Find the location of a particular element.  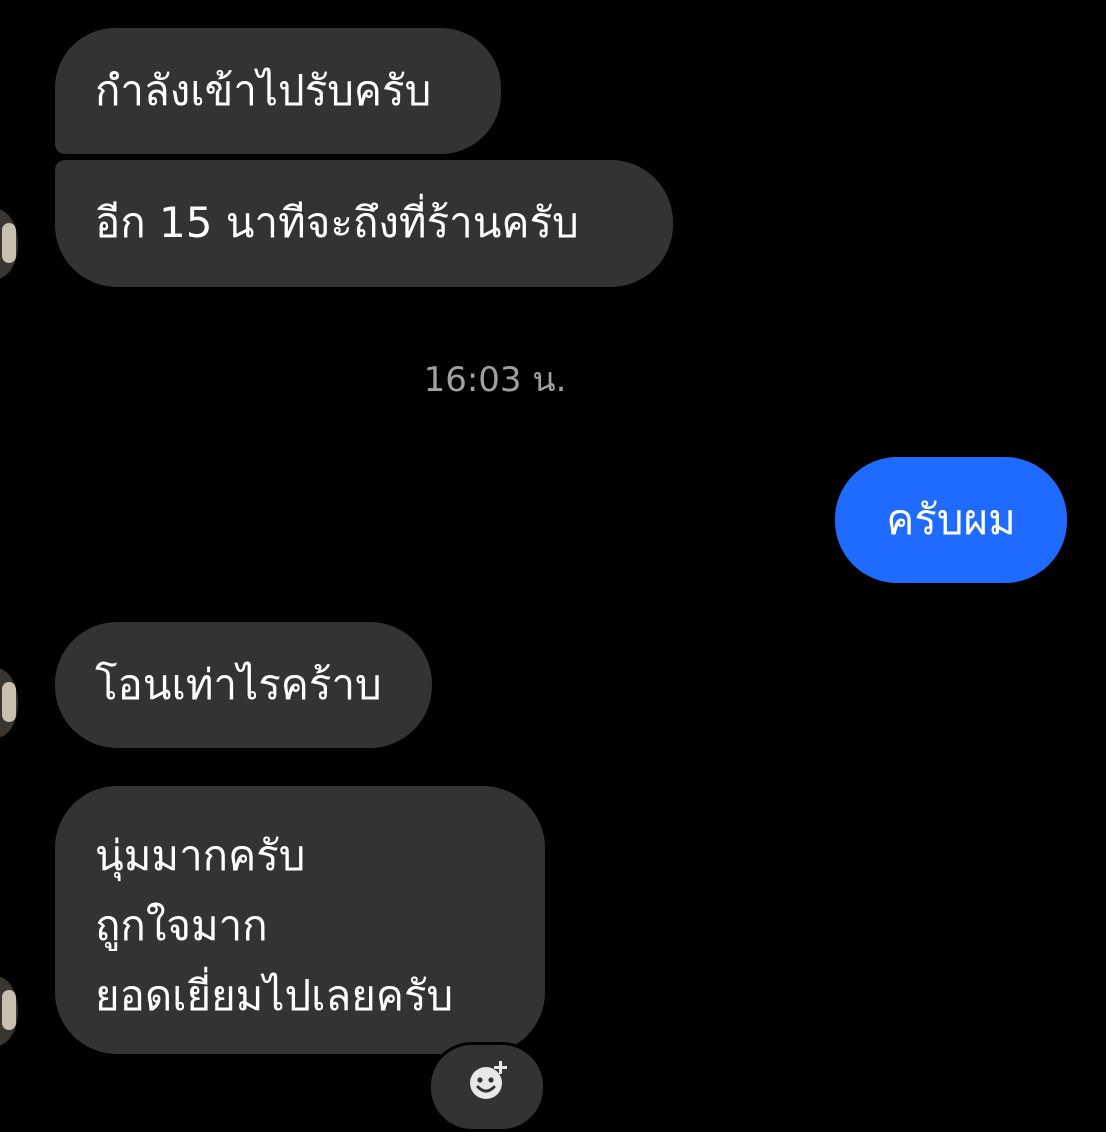

add-reaction-icon is located at coordinates (488, 1080).